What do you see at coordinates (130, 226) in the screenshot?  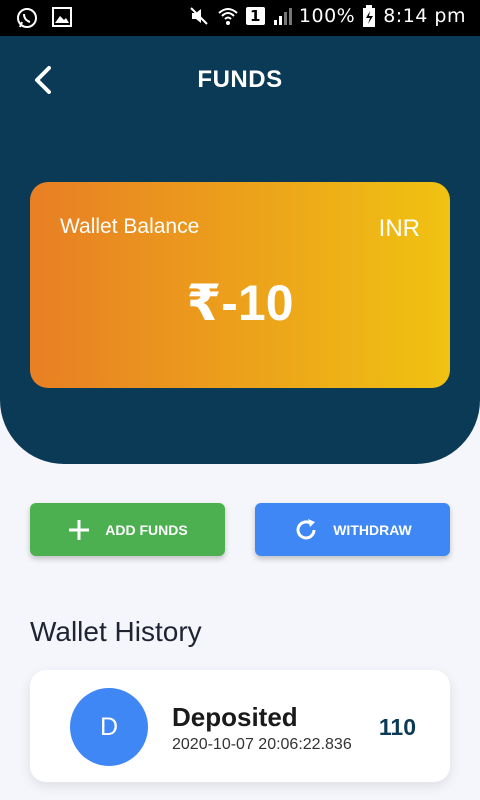 I see `wallet-balance-label: Wallet Balance` at bounding box center [130, 226].